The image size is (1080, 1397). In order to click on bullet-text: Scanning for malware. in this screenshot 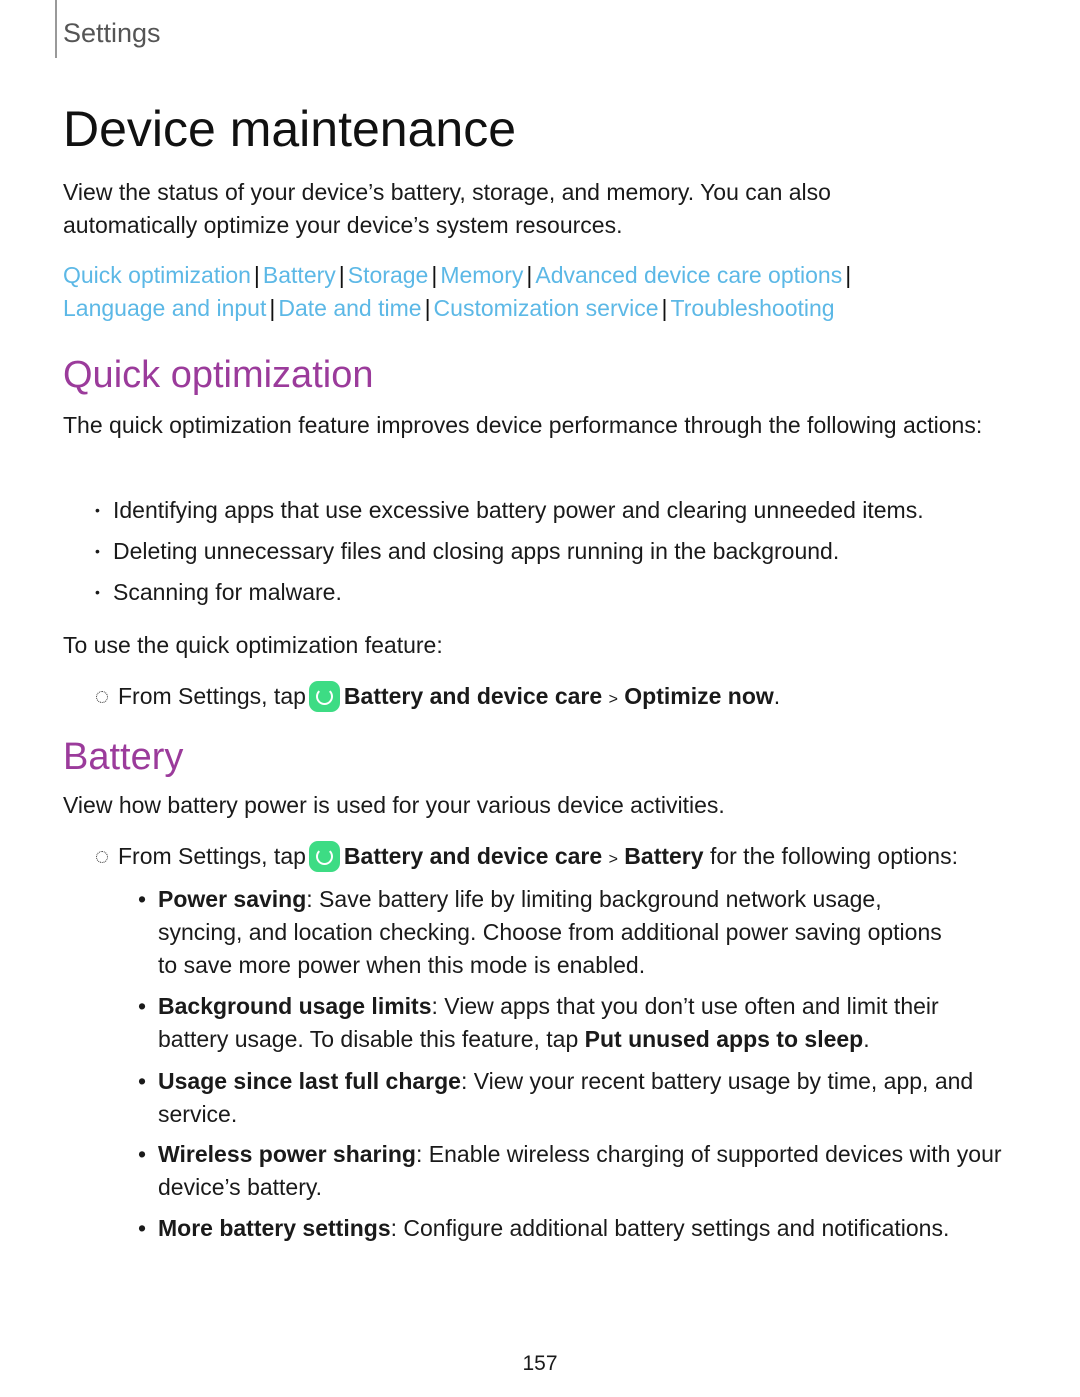, I will do `click(227, 592)`.